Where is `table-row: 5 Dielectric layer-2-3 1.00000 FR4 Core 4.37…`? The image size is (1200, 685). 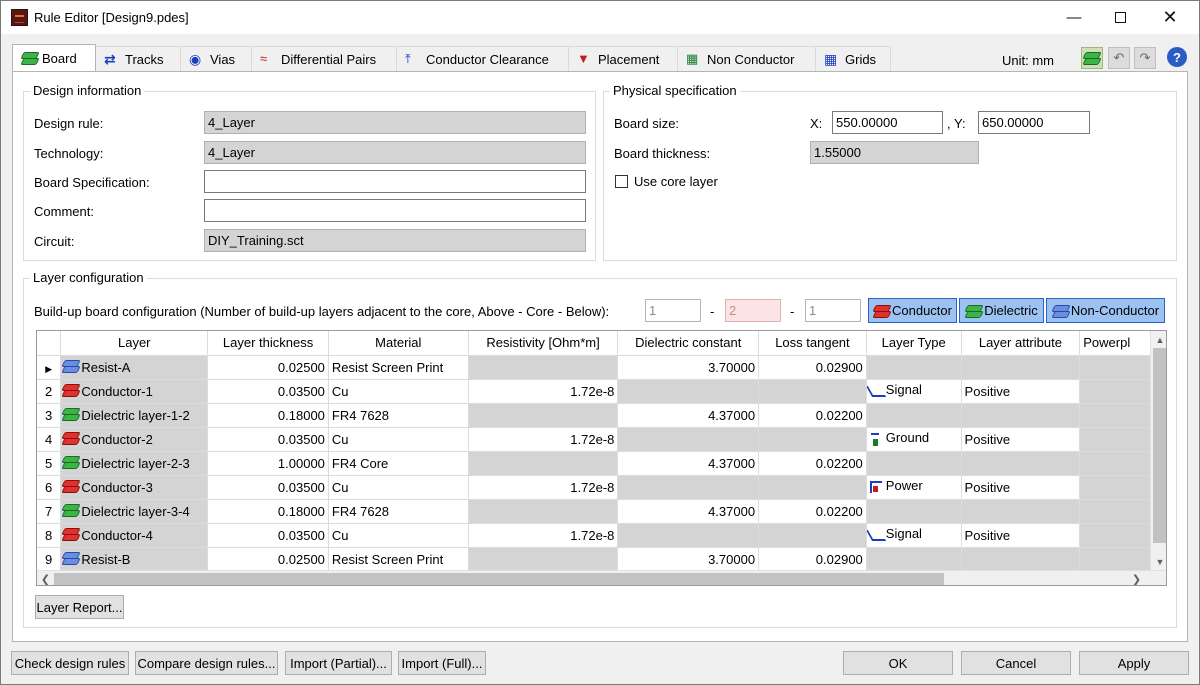
table-row: 5 Dielectric layer-2-3 1.00000 FR4 Core 4.37… is located at coordinates (601, 463).